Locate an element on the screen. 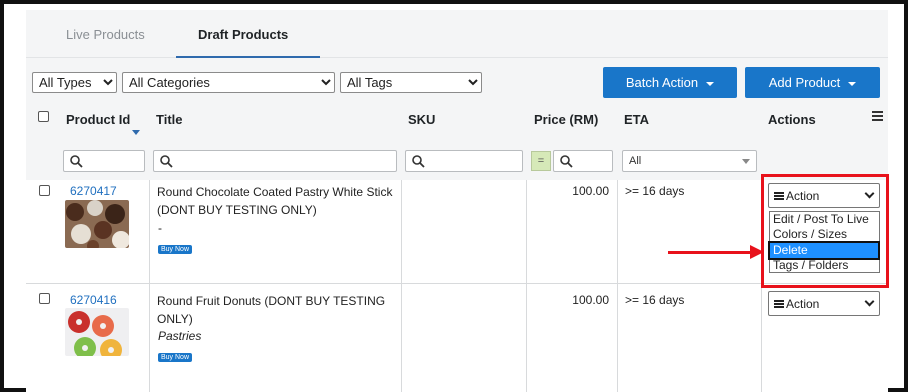 The image size is (908, 392). highlight-box is located at coordinates (825, 231).